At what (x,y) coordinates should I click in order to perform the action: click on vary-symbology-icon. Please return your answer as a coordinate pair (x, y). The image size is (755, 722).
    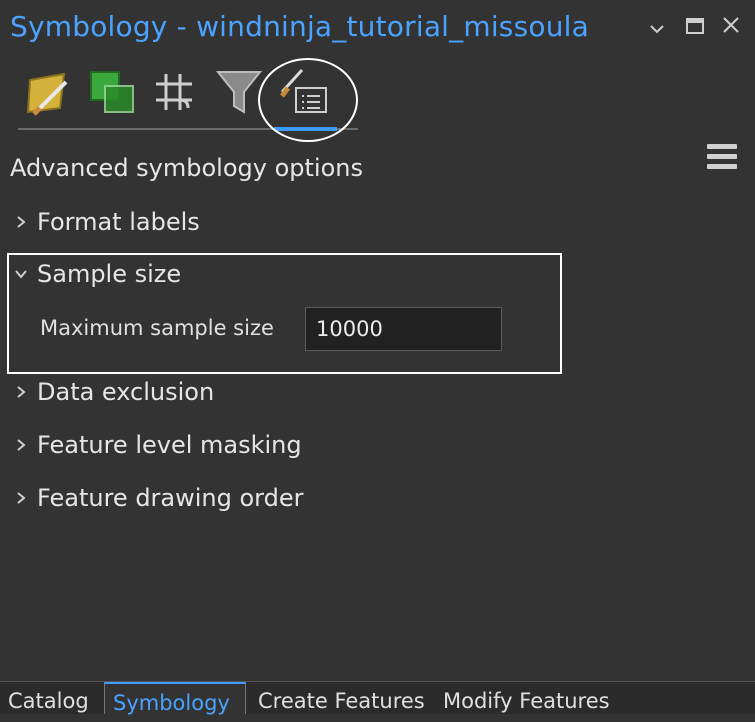
    Looking at the image, I should click on (113, 93).